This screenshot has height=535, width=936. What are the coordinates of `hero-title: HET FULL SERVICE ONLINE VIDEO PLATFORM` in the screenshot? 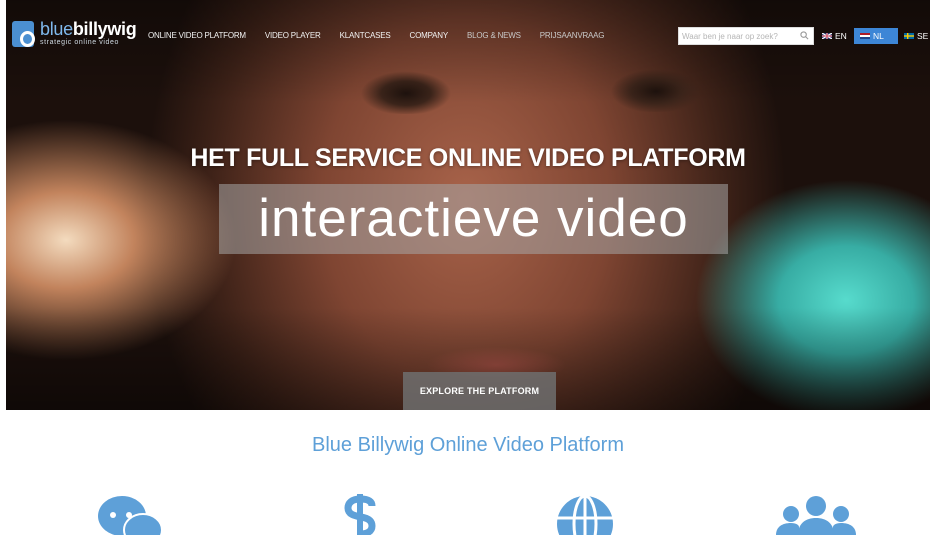 It's located at (468, 158).